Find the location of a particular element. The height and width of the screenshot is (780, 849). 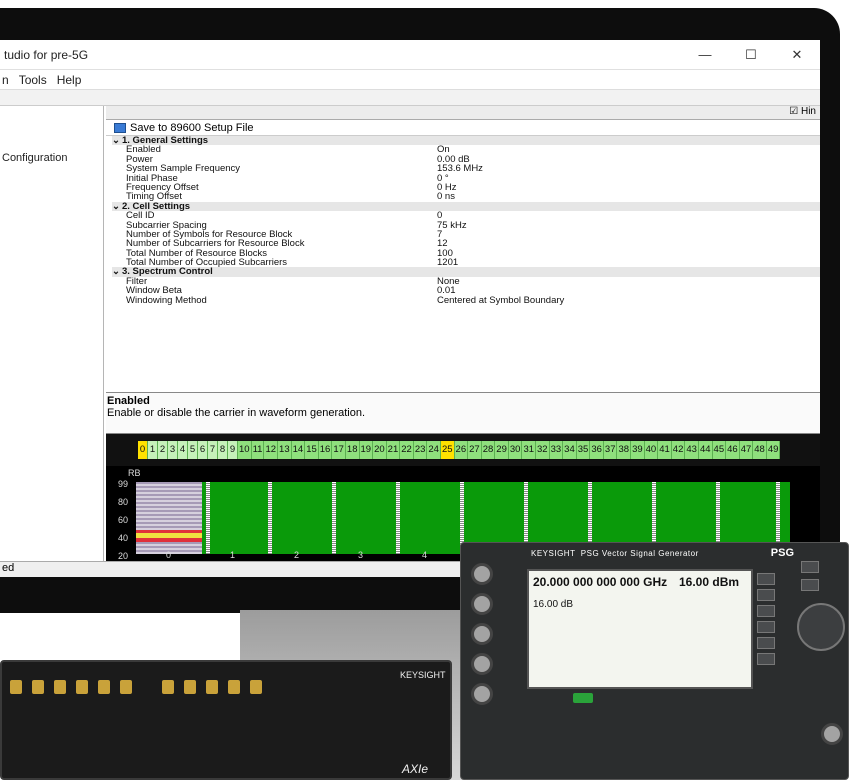

slot-31: 31 is located at coordinates (529, 450).